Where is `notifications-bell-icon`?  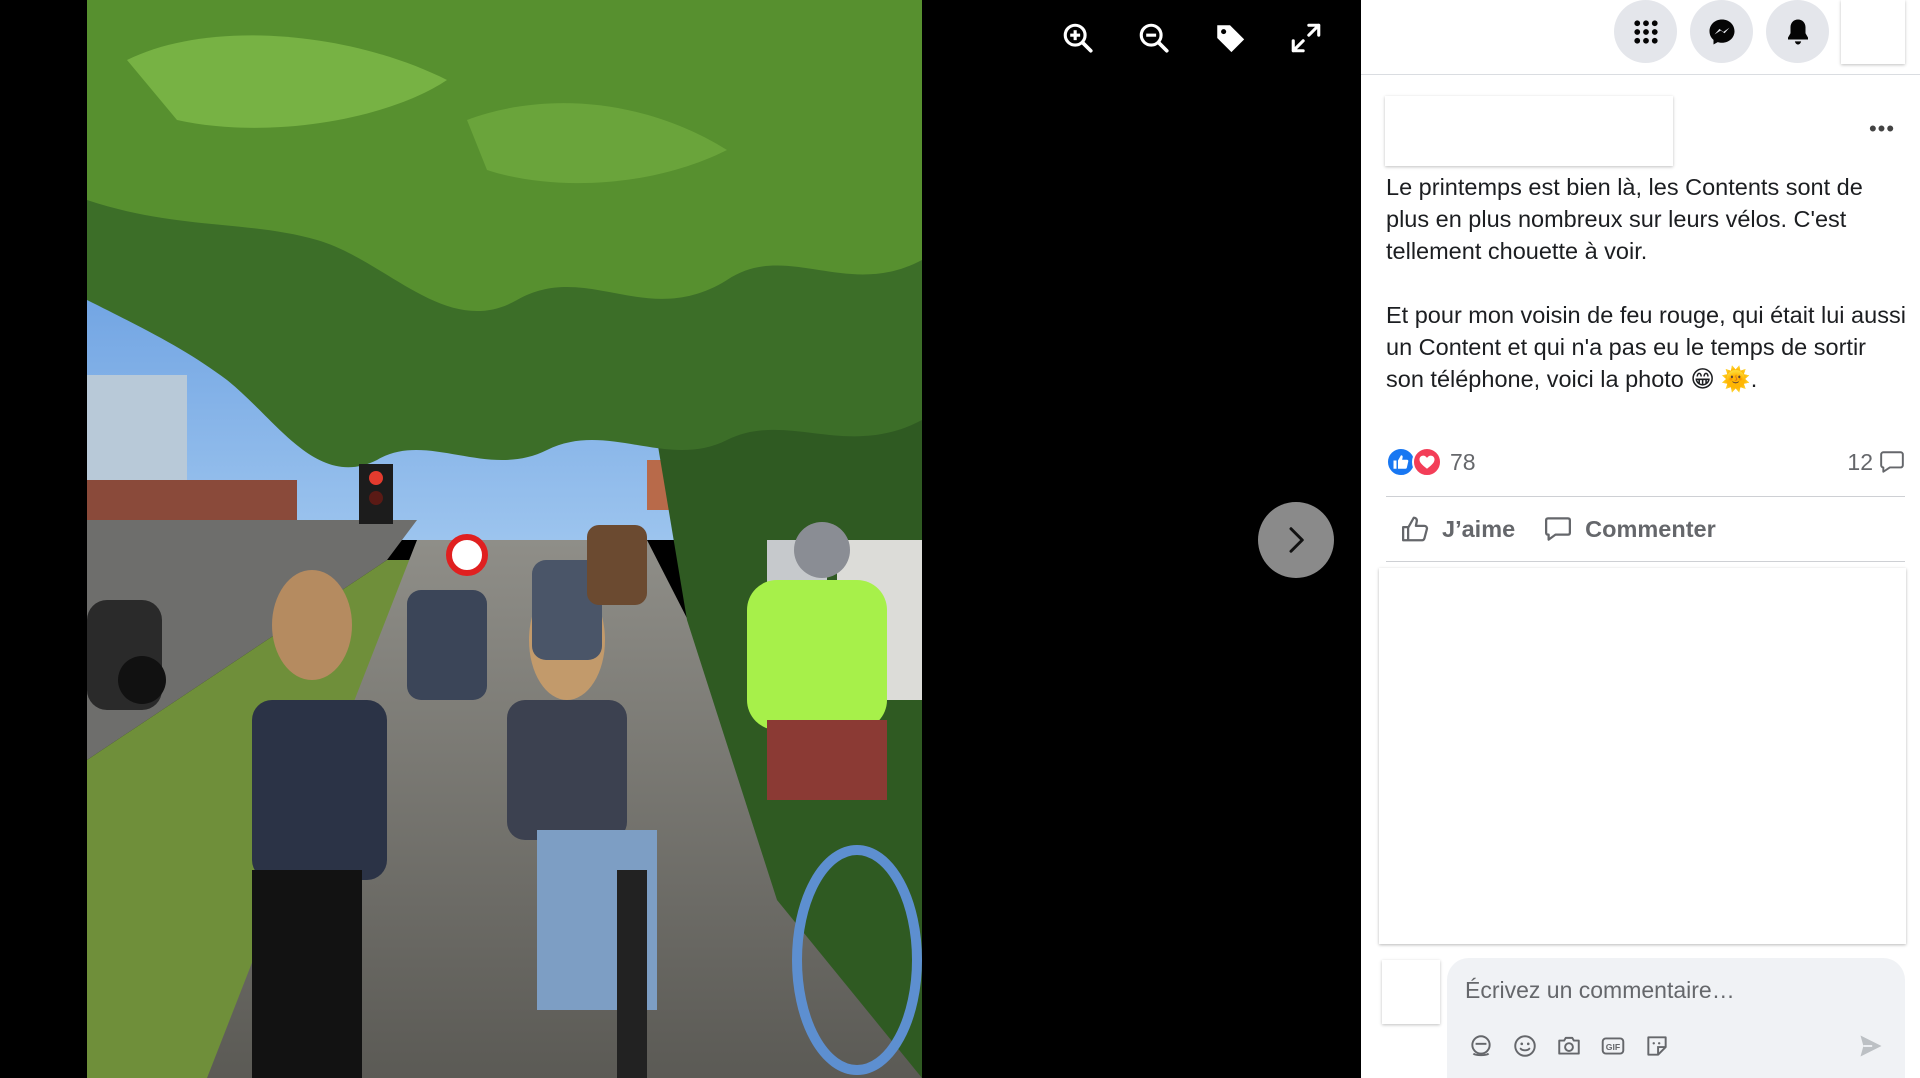 notifications-bell-icon is located at coordinates (1797, 31).